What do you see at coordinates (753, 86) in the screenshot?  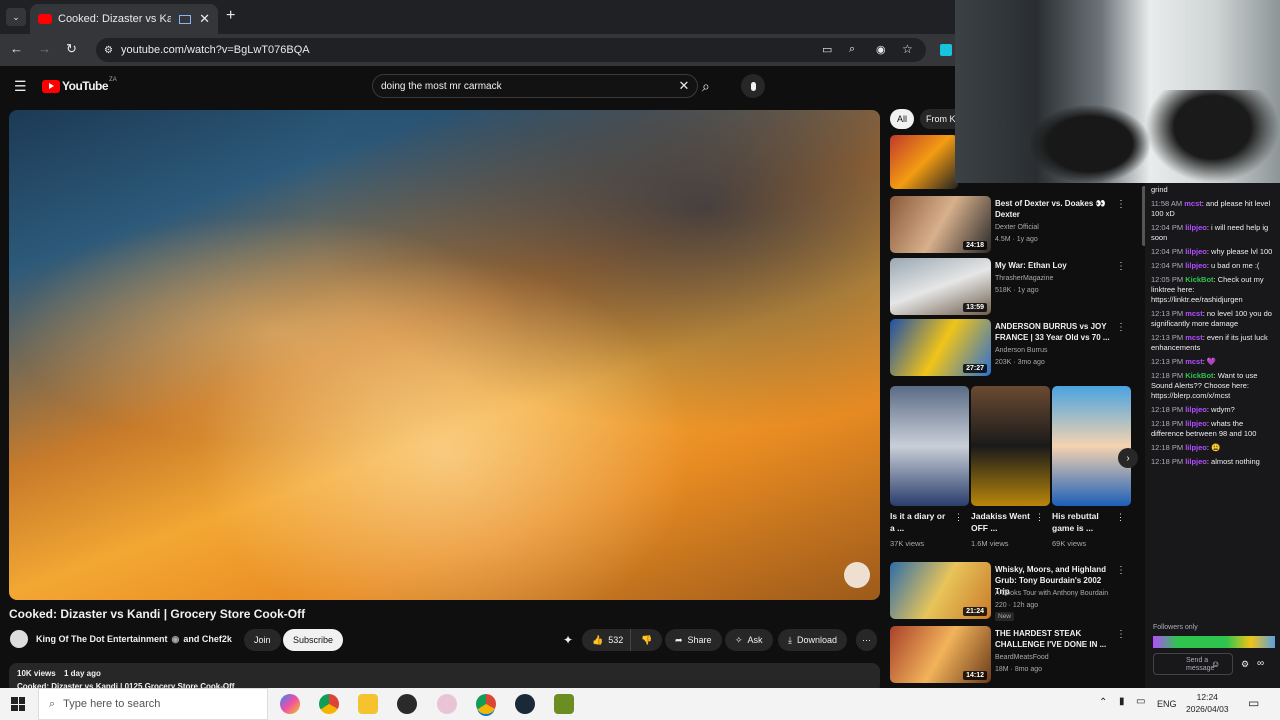 I see `voice-search-icon` at bounding box center [753, 86].